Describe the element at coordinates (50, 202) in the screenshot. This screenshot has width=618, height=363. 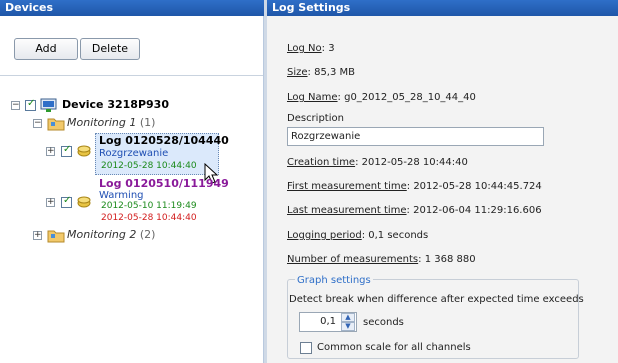
I see `expand-log-2-icon: +` at that location.